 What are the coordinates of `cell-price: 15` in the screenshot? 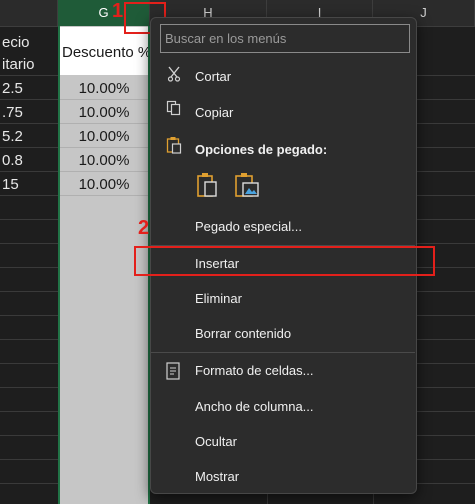 It's located at (10, 184).